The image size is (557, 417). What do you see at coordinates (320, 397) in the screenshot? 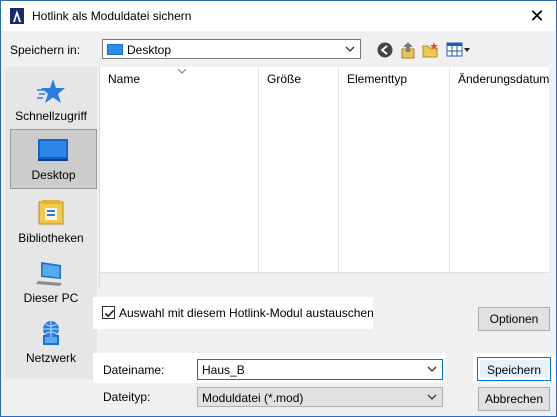
I see `filetype-select: Moduldatei (*.mod)` at bounding box center [320, 397].